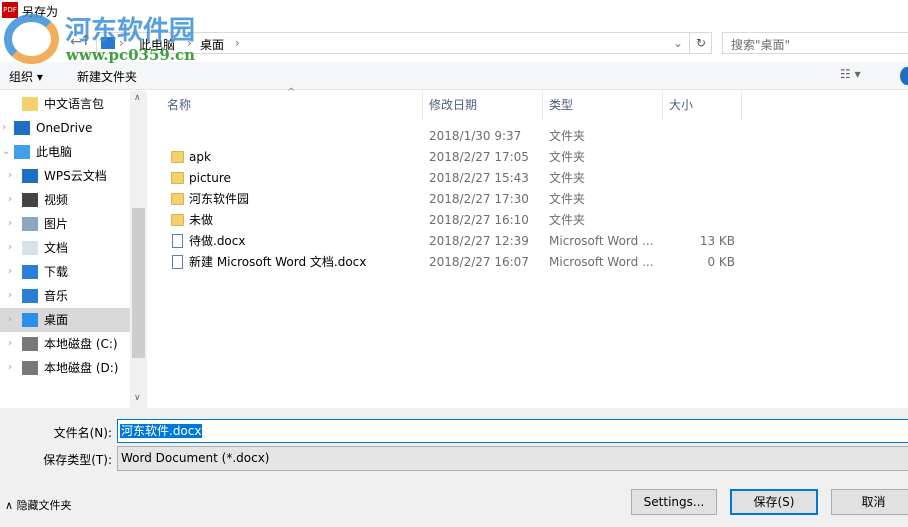 Image resolution: width=908 pixels, height=527 pixels. Describe the element at coordinates (479, 241) in the screenshot. I see `file-date: 2018/2/27 12:39` at that location.